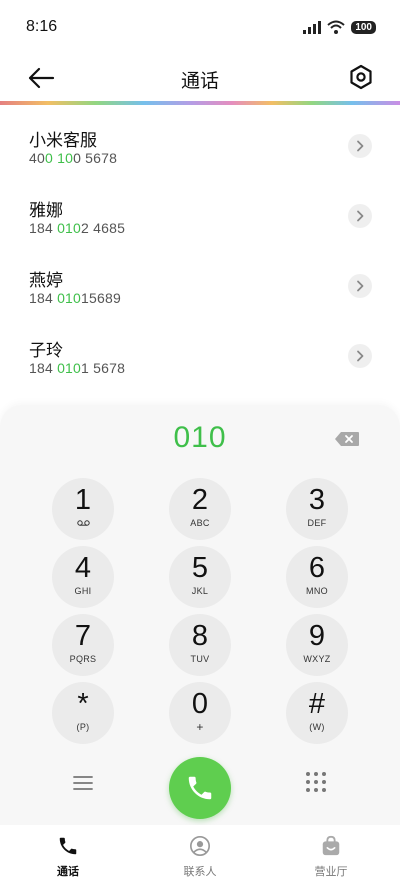 The height and width of the screenshot is (889, 400). Describe the element at coordinates (200, 645) in the screenshot. I see `dial-key-8: 8 TUV` at that location.